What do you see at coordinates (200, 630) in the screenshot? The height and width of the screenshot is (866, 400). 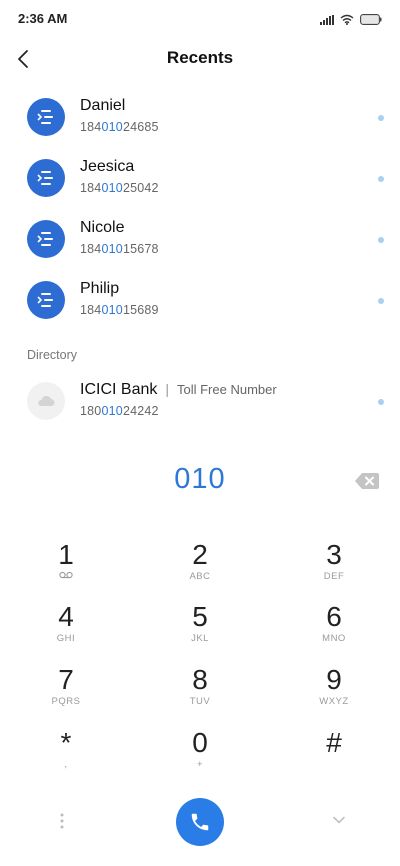 I see `key-5: 5 JKL` at bounding box center [200, 630].